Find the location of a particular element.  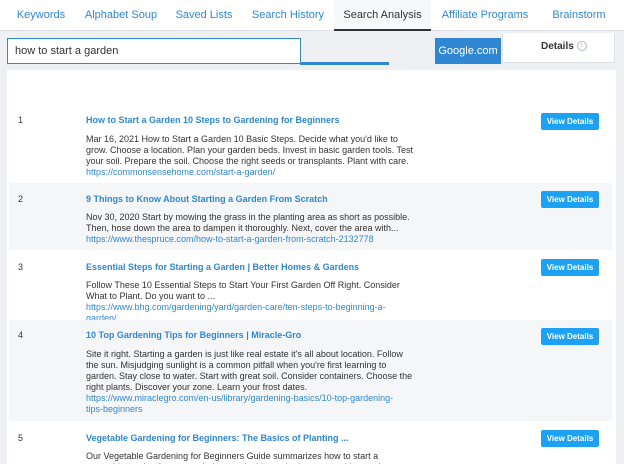

info-icon: i is located at coordinates (581, 46).